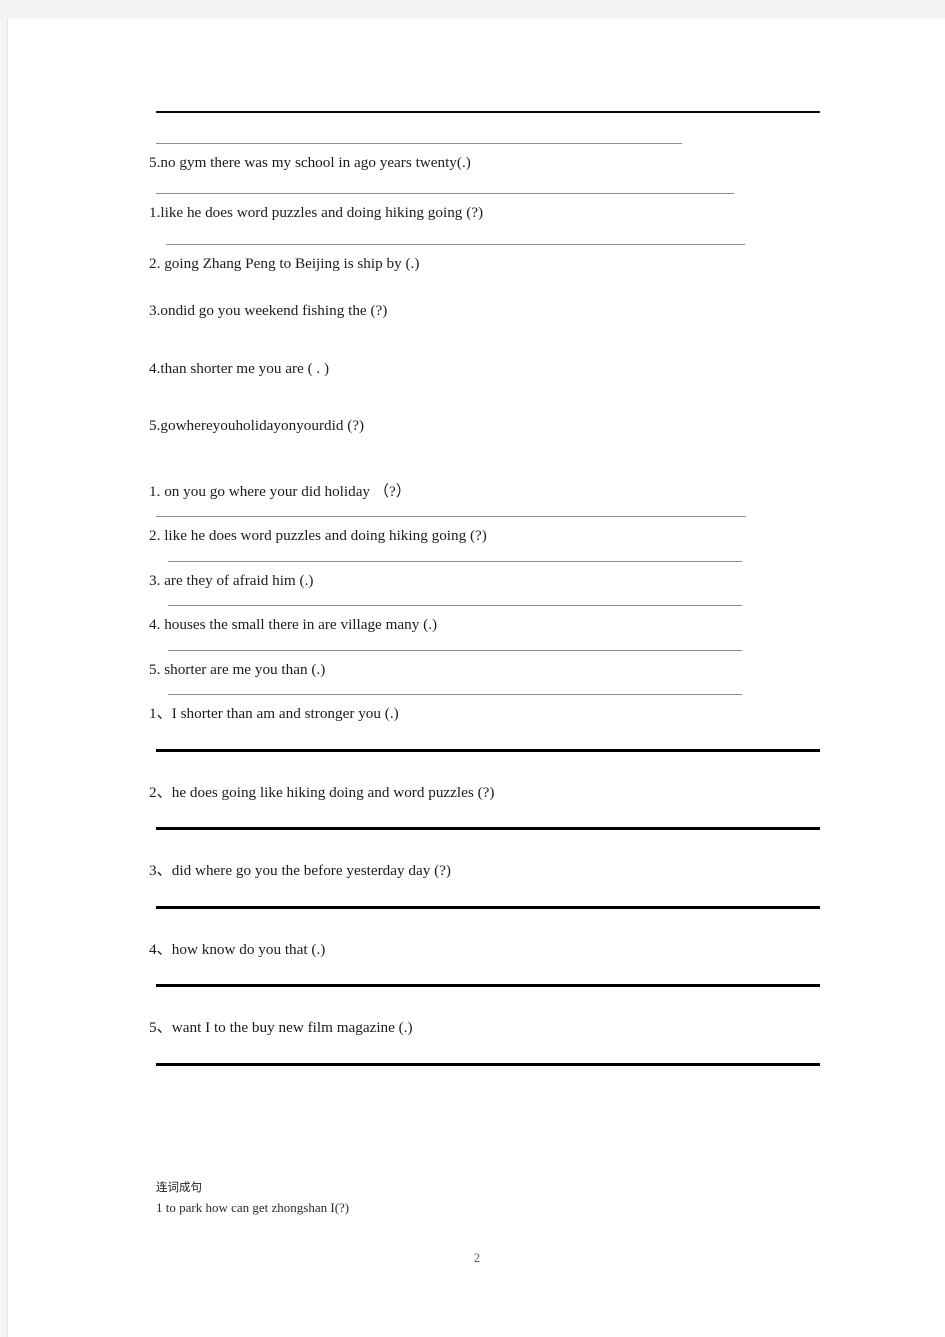 The image size is (945, 1337). I want to click on exercise-item: 1. on you go where your did holiday （?）, so click(280, 491).